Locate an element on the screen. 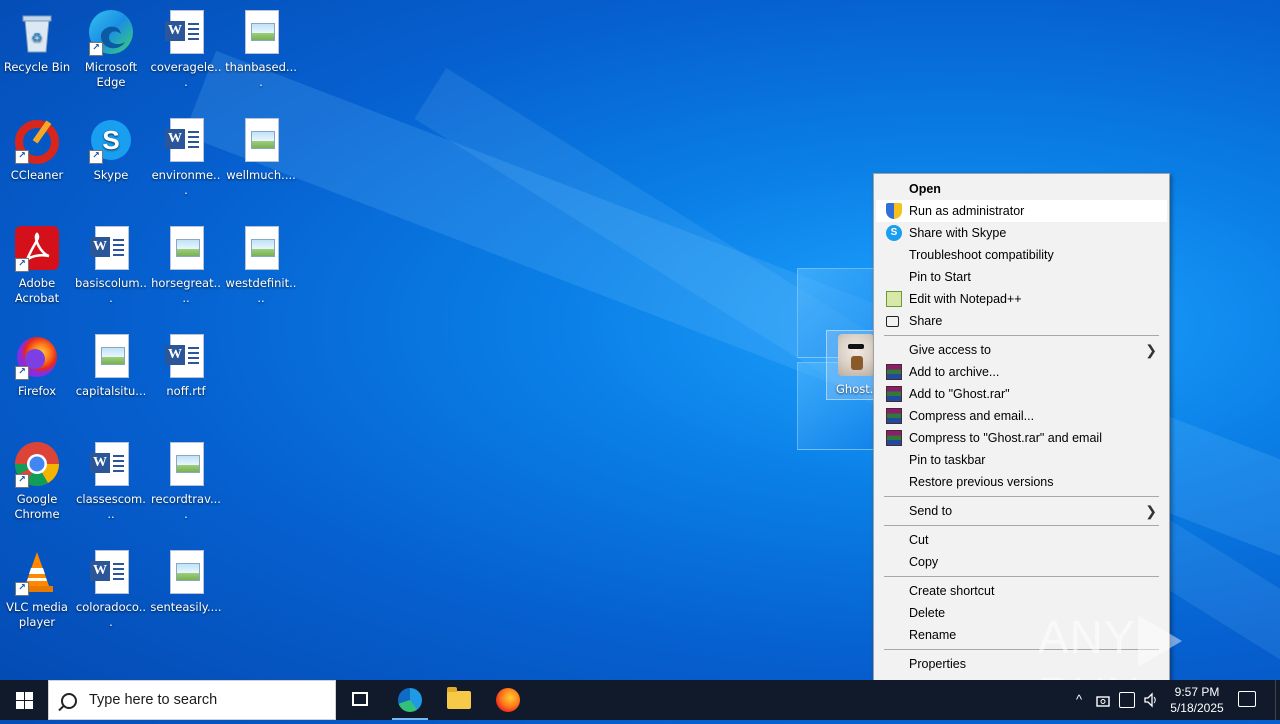 The height and width of the screenshot is (724, 1280). desktop-icon-skype: S ↗ Skype is located at coordinates (111, 147).